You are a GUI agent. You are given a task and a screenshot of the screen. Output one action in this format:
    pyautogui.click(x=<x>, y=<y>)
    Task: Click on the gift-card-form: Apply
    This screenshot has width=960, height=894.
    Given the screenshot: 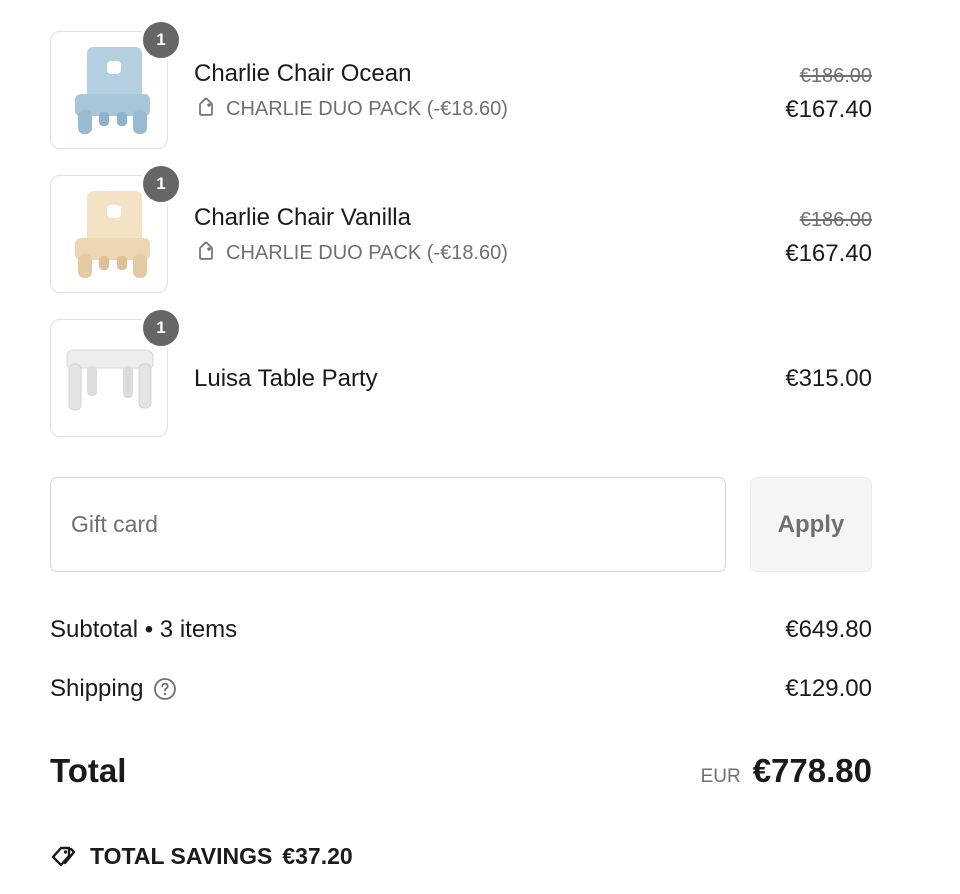 What is the action you would take?
    pyautogui.click(x=461, y=524)
    